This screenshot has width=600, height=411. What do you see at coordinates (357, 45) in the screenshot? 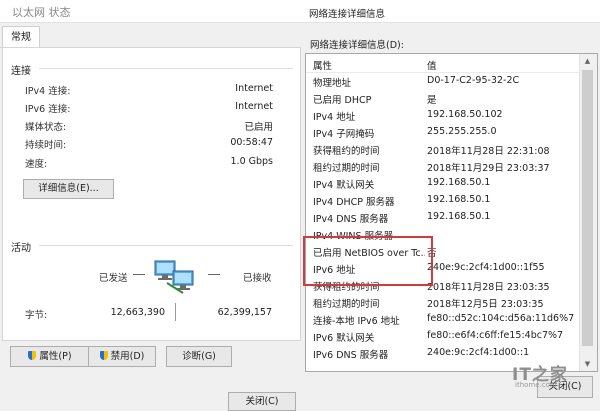
I see `details-list-label: 网络连接详细信息(D):` at bounding box center [357, 45].